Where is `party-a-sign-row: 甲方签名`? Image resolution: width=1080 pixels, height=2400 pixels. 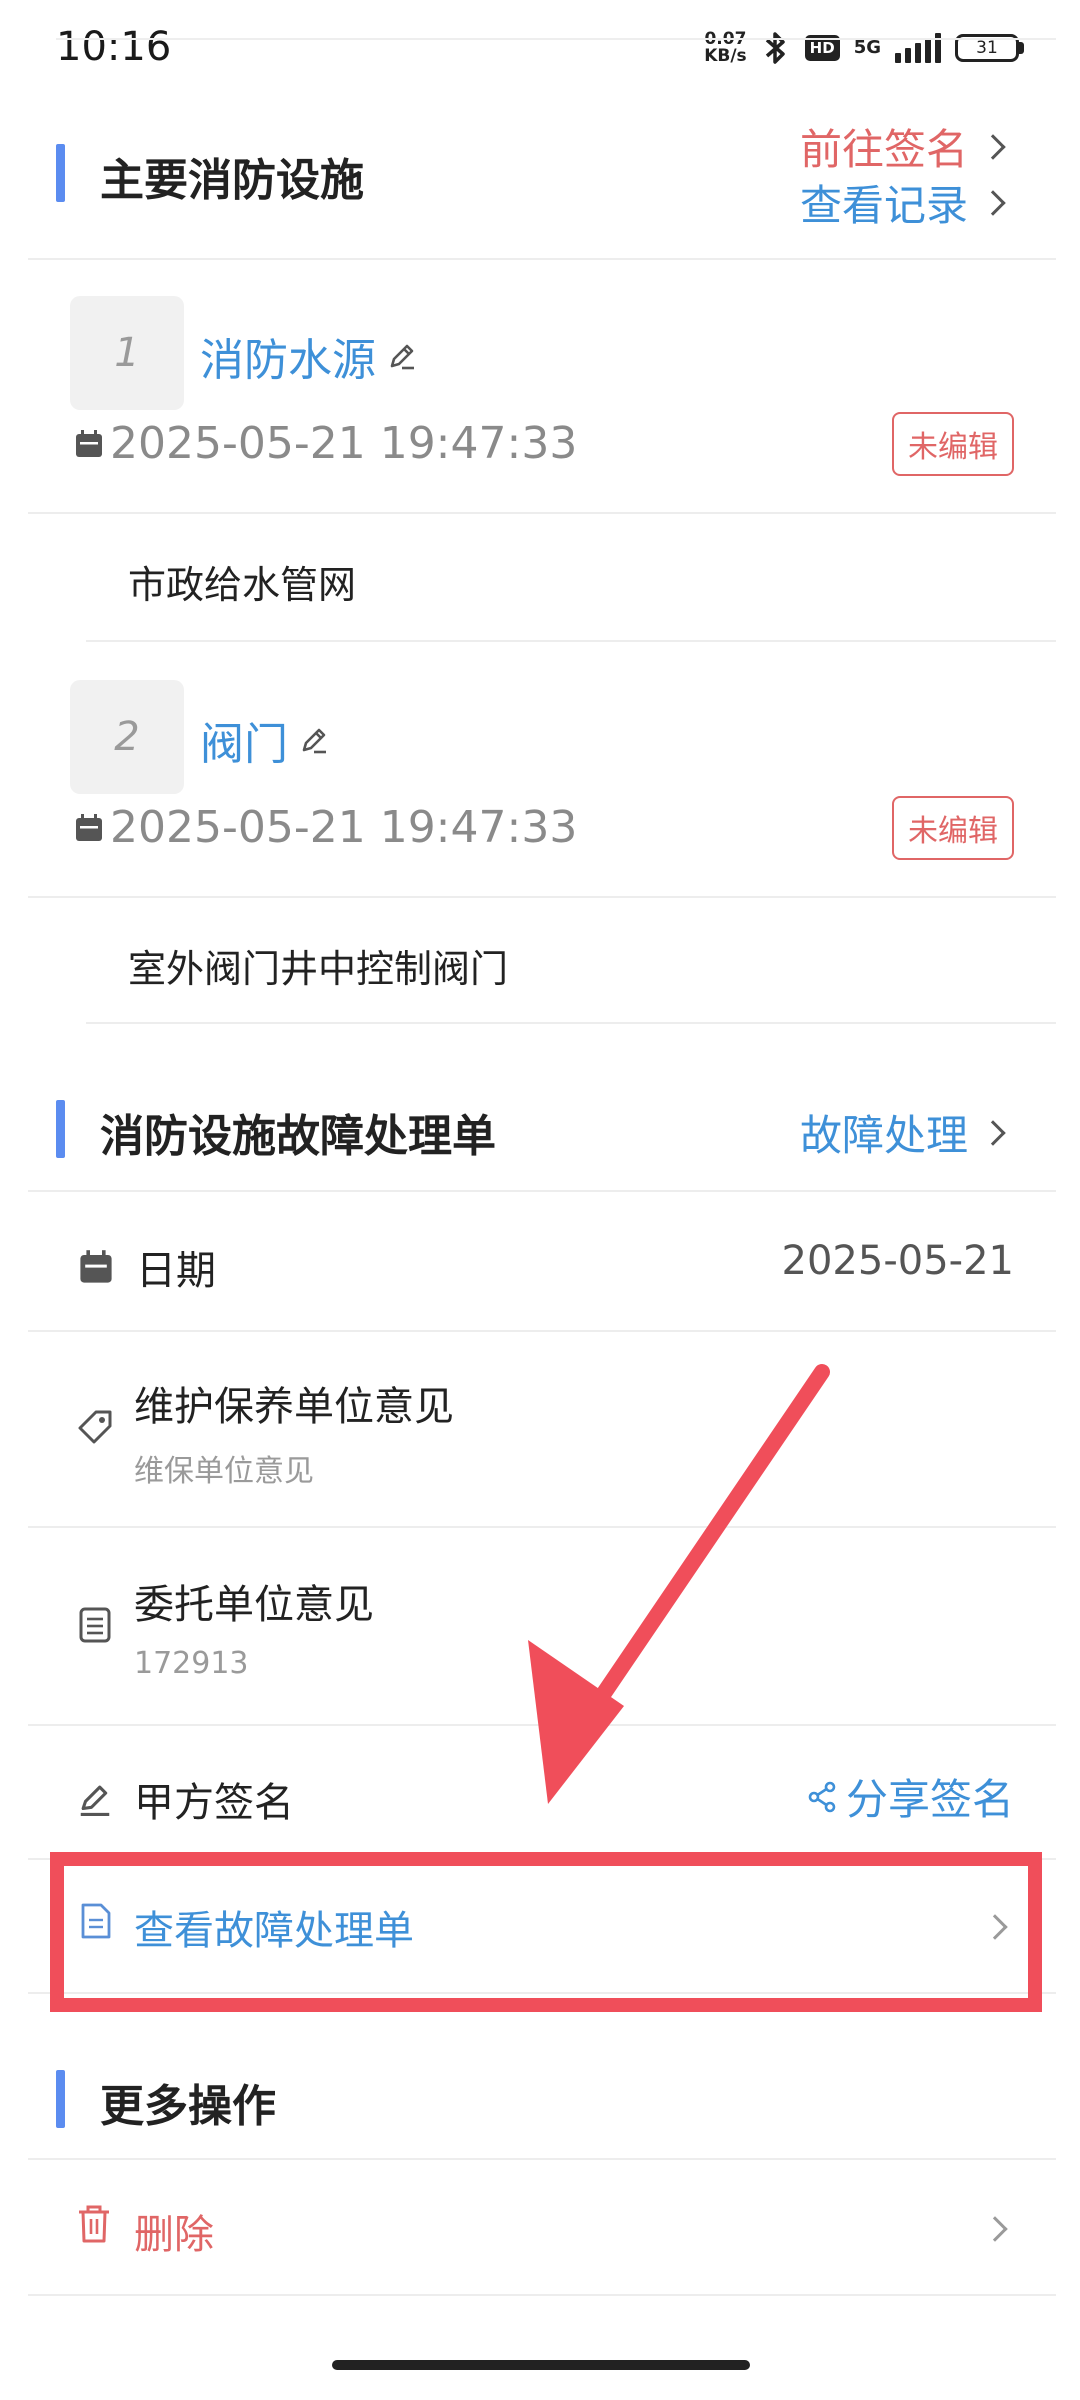 party-a-sign-row: 甲方签名 is located at coordinates (185, 1799).